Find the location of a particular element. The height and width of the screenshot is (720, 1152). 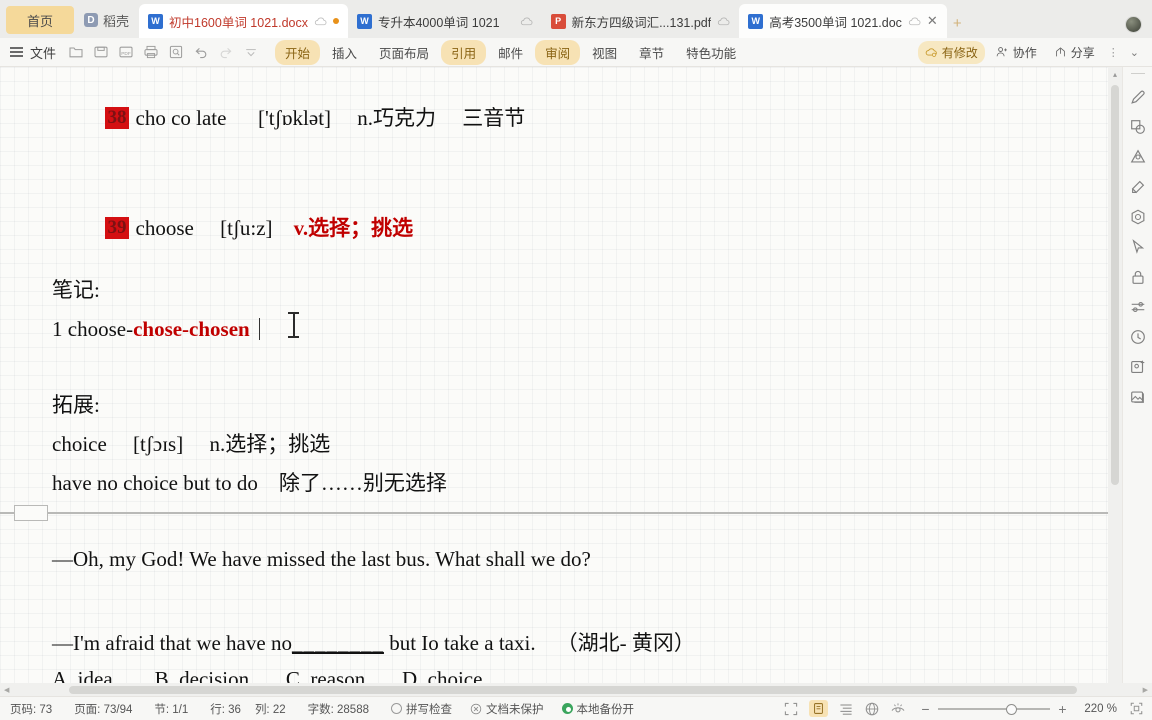

lock-icon is located at coordinates (1138, 277).